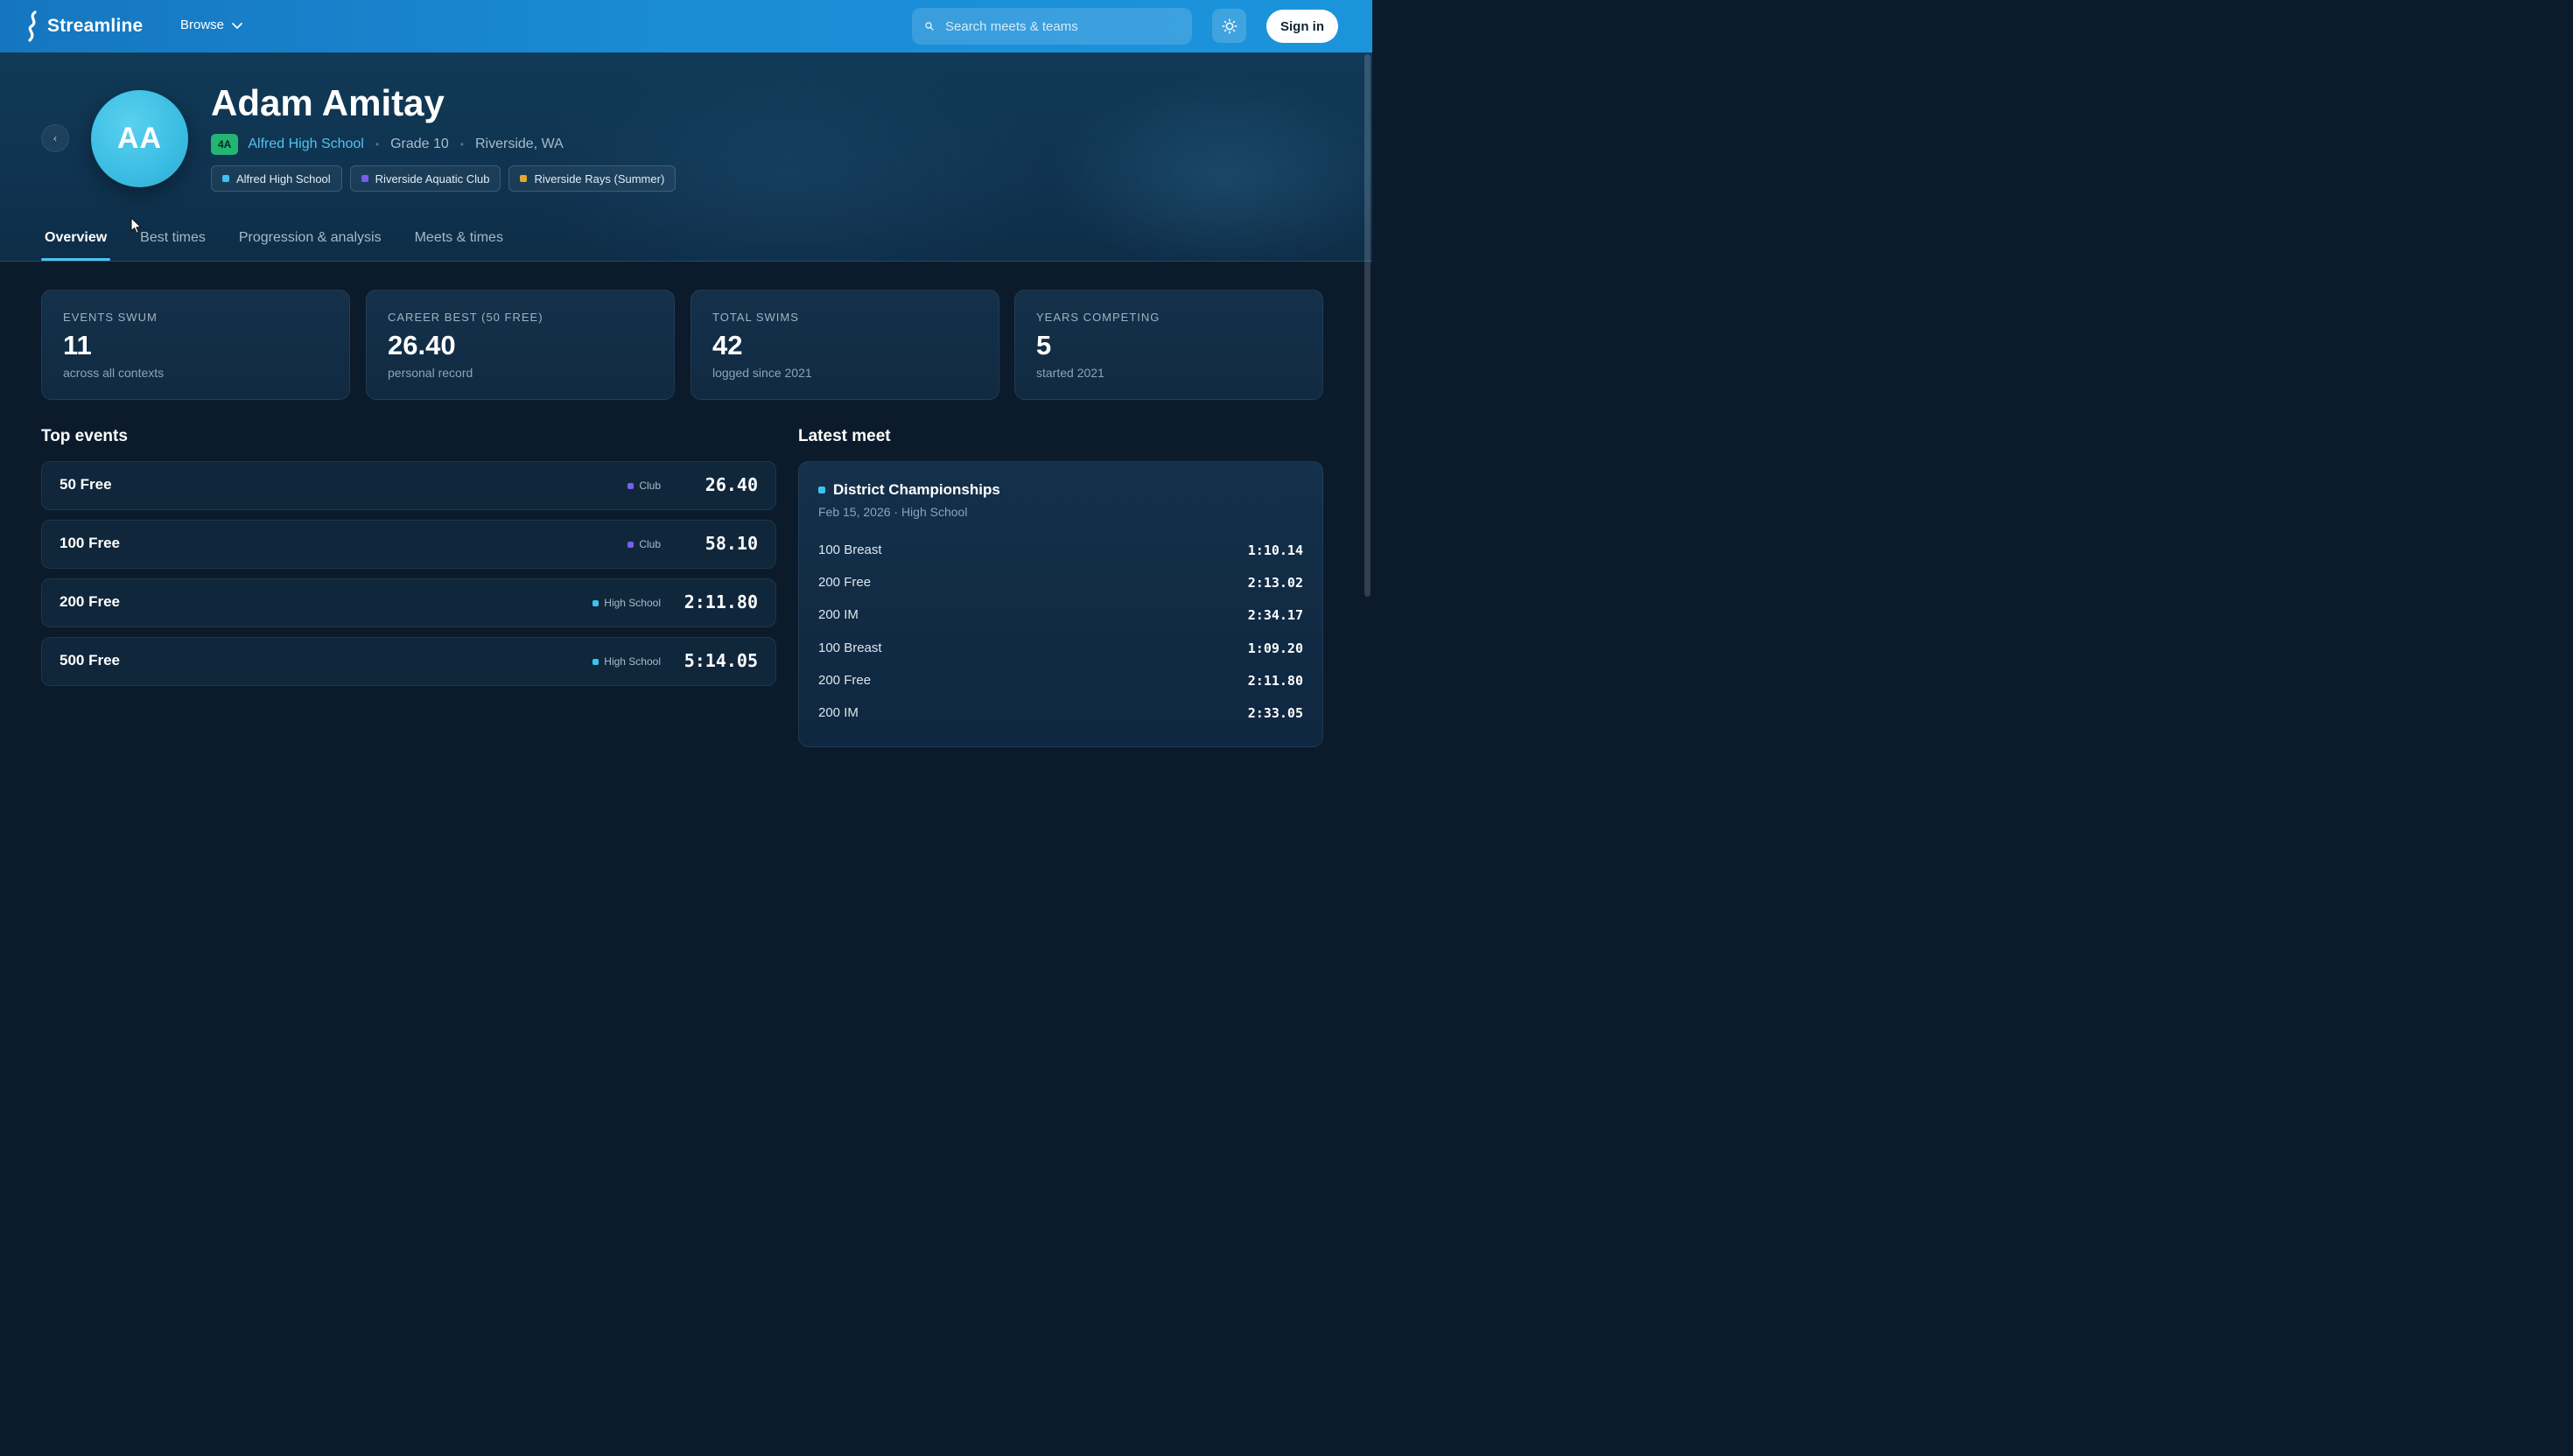  Describe the element at coordinates (731, 543) in the screenshot. I see `event-time: 58.10` at that location.